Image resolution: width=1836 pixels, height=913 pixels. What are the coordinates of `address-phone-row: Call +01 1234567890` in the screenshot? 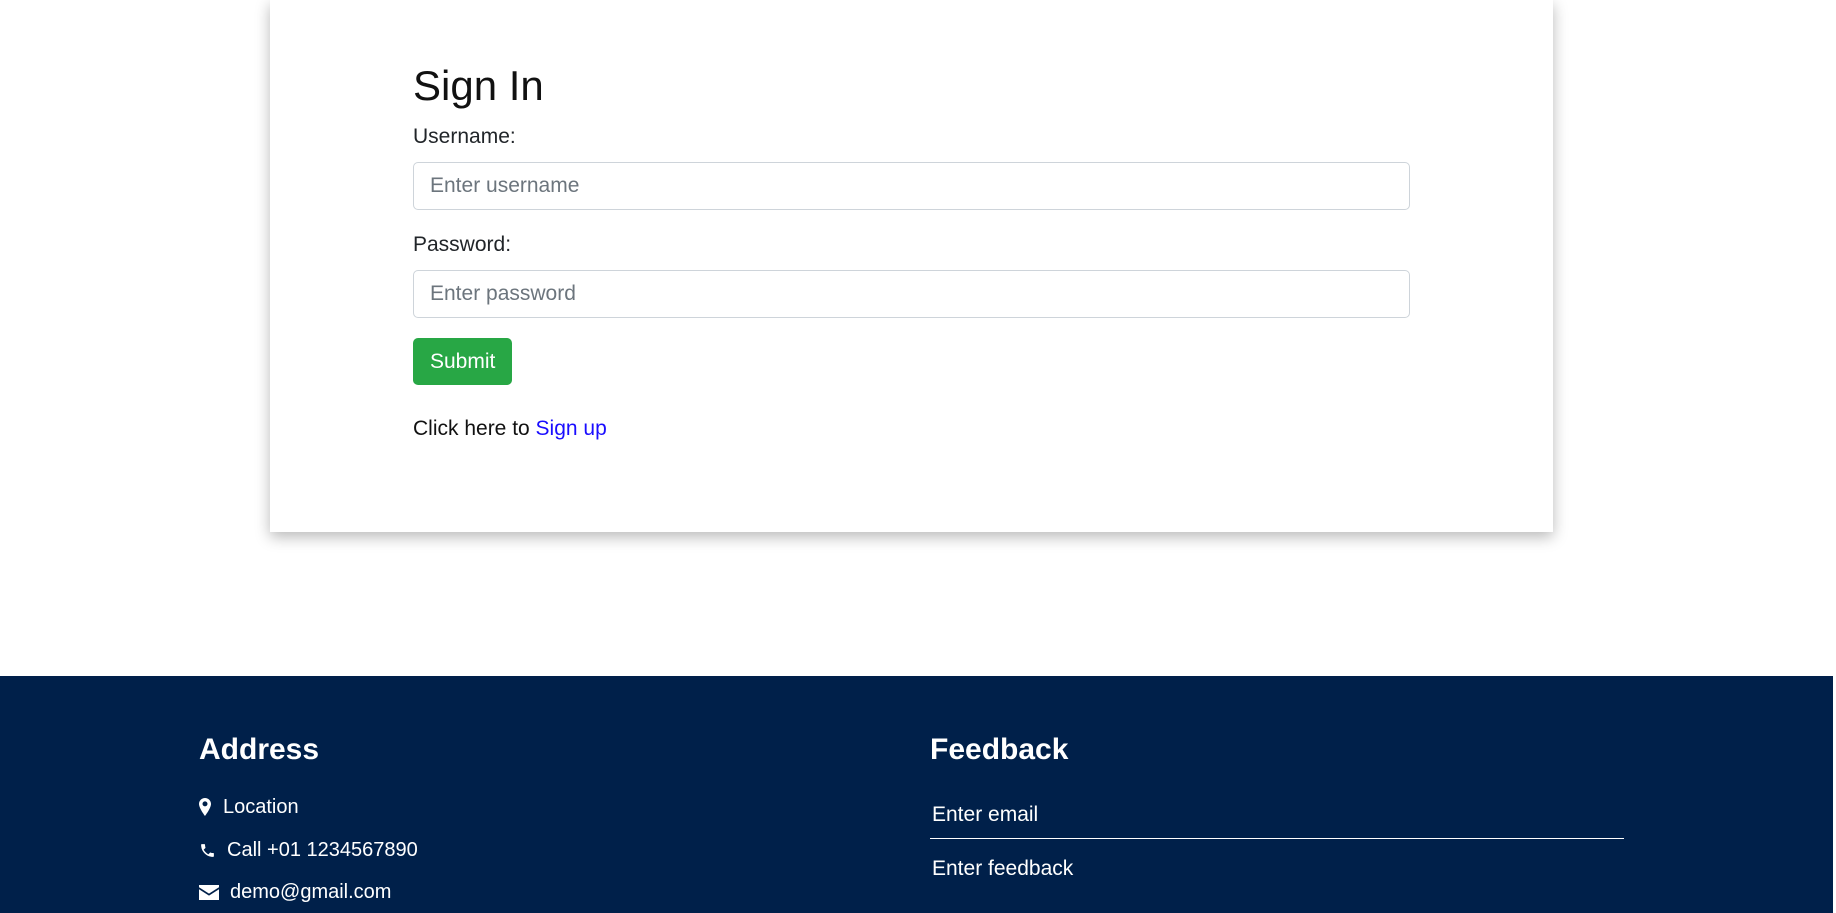 It's located at (499, 850).